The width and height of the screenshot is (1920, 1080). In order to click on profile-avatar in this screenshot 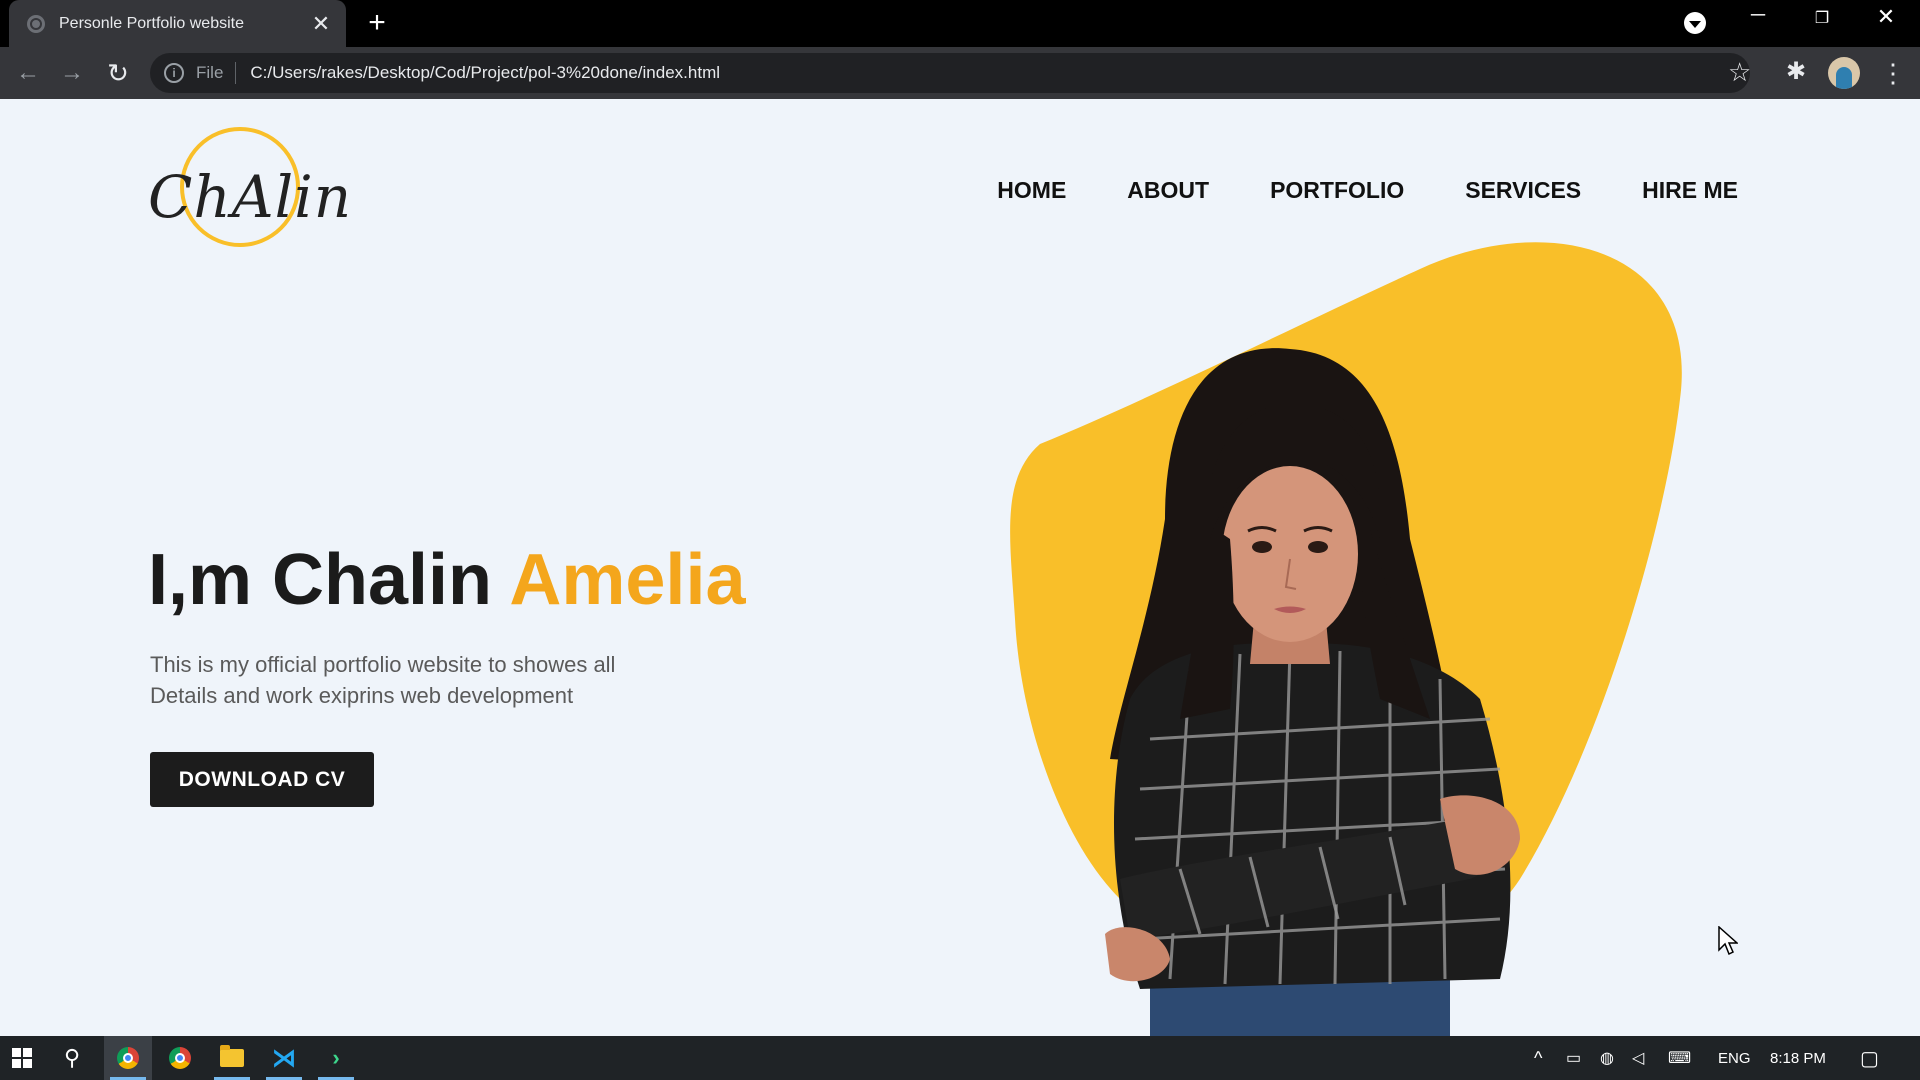, I will do `click(1844, 73)`.